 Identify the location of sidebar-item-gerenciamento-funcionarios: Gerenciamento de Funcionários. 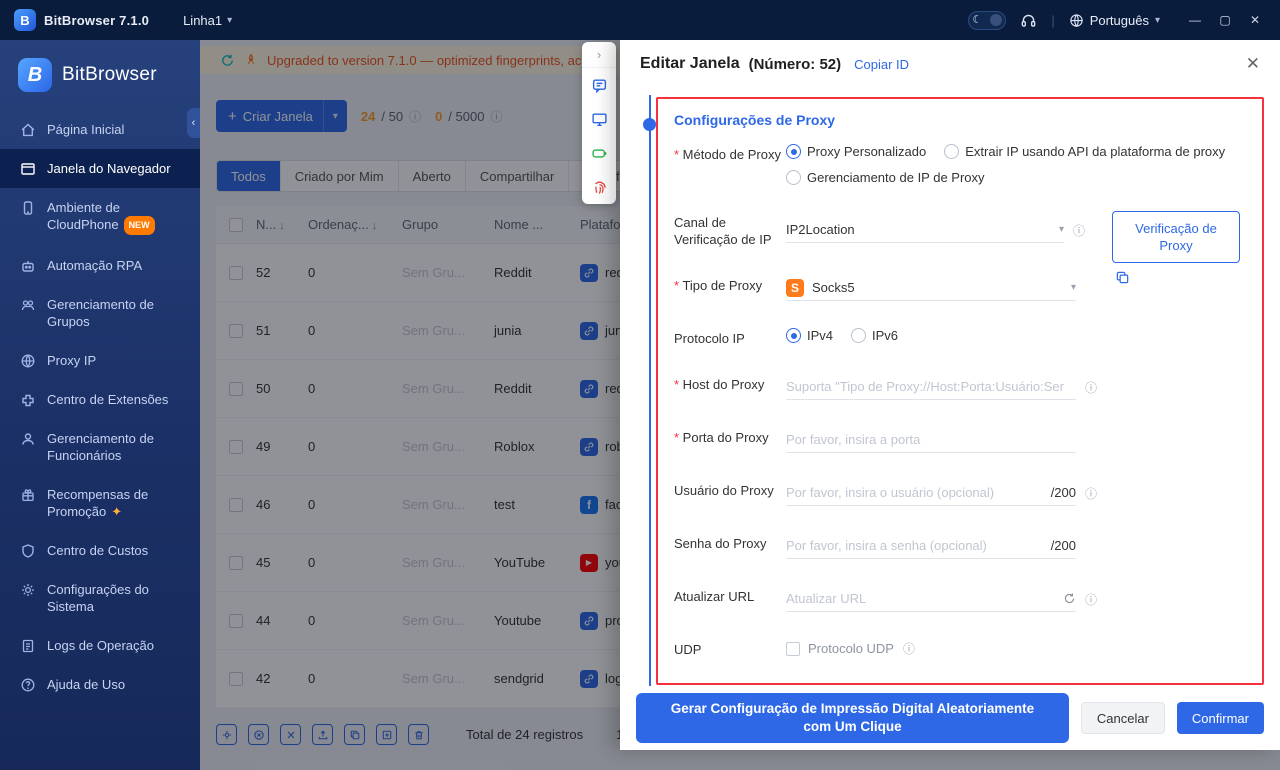
(100, 447).